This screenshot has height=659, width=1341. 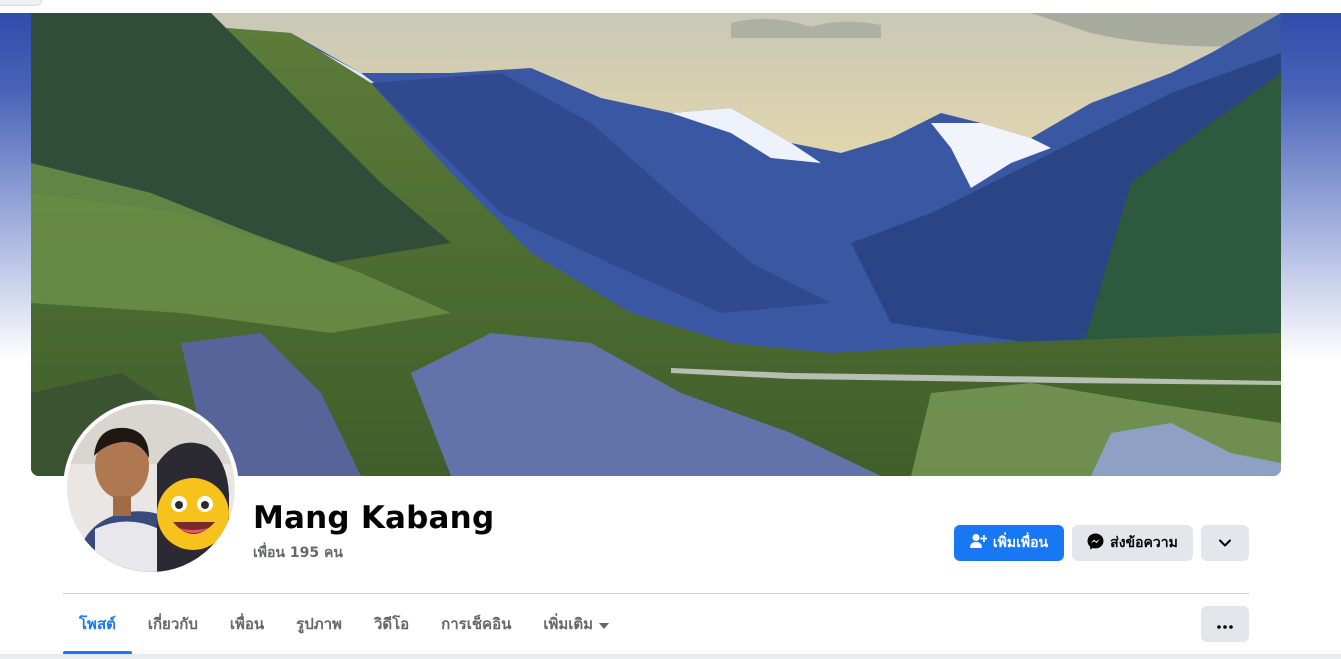 What do you see at coordinates (1144, 543) in the screenshot?
I see `message-label: ส่งข้อความ` at bounding box center [1144, 543].